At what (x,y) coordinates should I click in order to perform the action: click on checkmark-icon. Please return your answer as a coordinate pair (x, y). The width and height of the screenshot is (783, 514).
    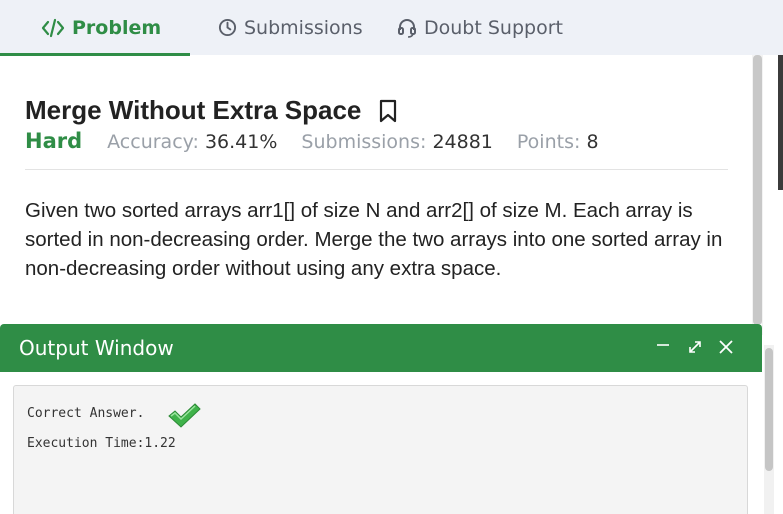
    Looking at the image, I should click on (184, 417).